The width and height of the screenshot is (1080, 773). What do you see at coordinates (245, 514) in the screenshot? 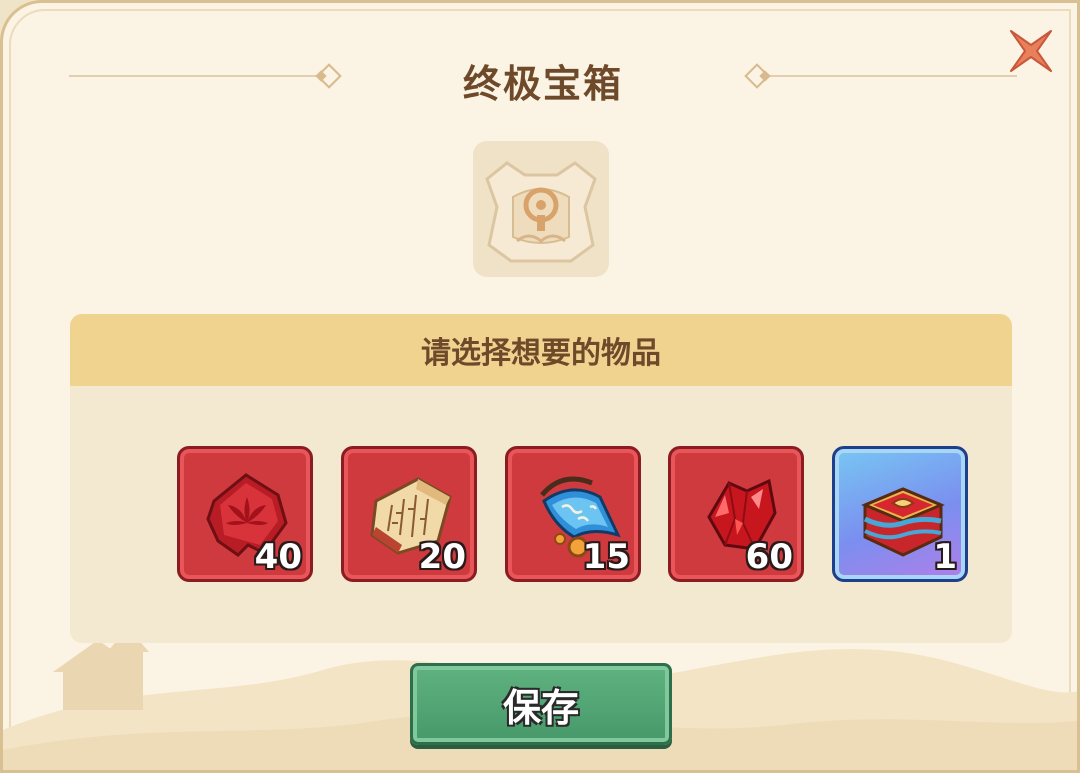
I see `reward-item-1: 40` at bounding box center [245, 514].